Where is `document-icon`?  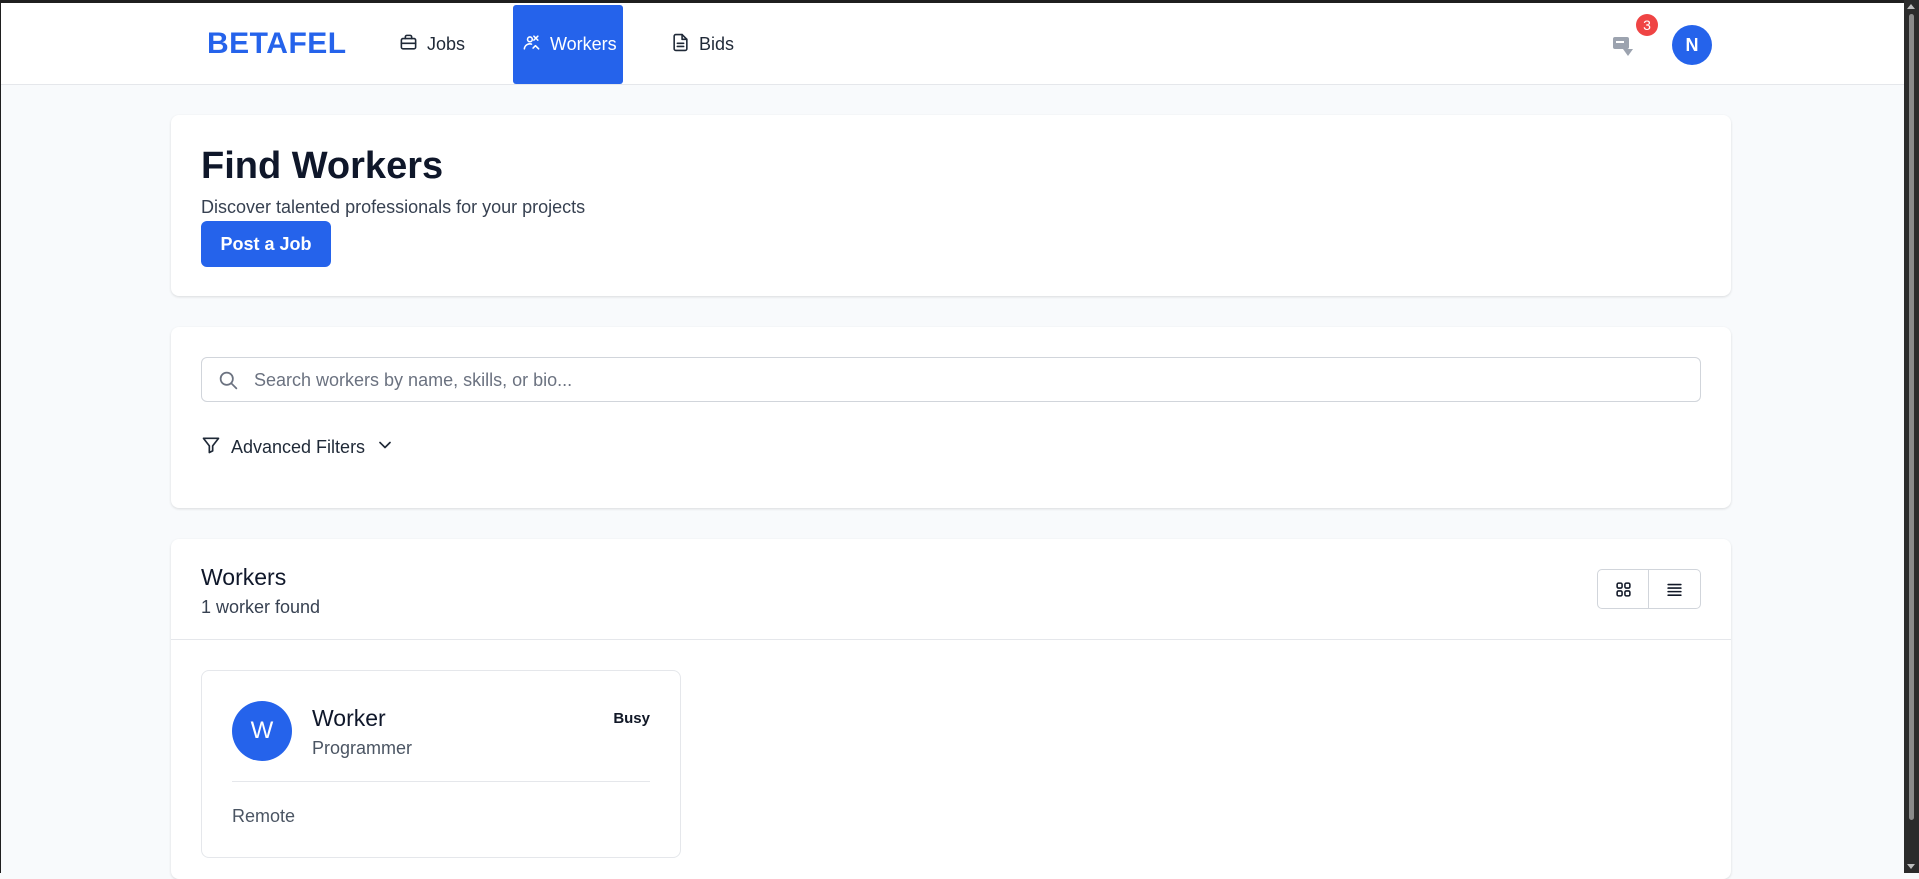 document-icon is located at coordinates (680, 45).